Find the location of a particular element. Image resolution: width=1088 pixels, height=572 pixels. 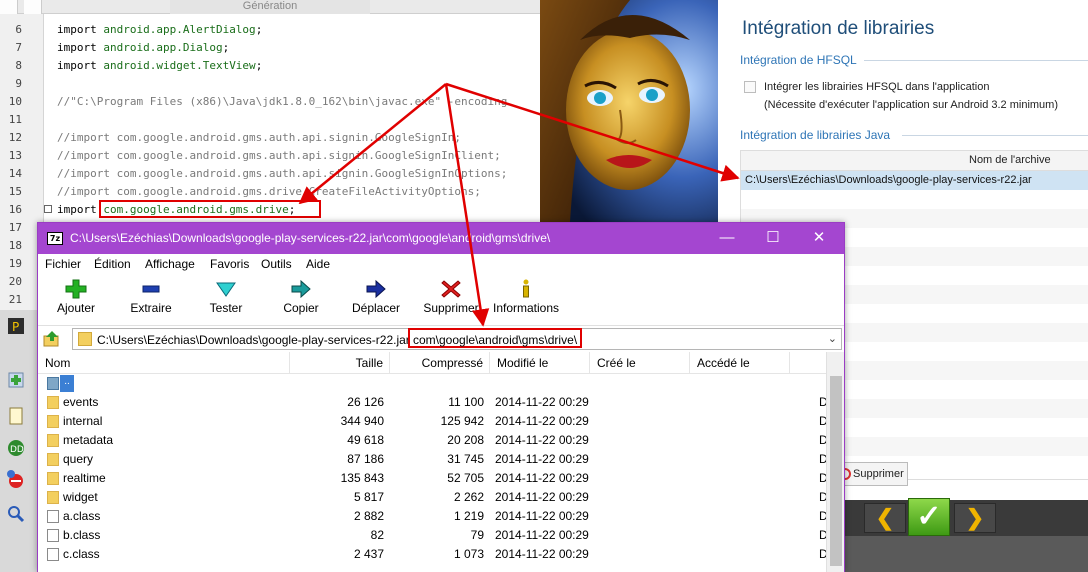

vertical-scrollbar is located at coordinates (835, 462).